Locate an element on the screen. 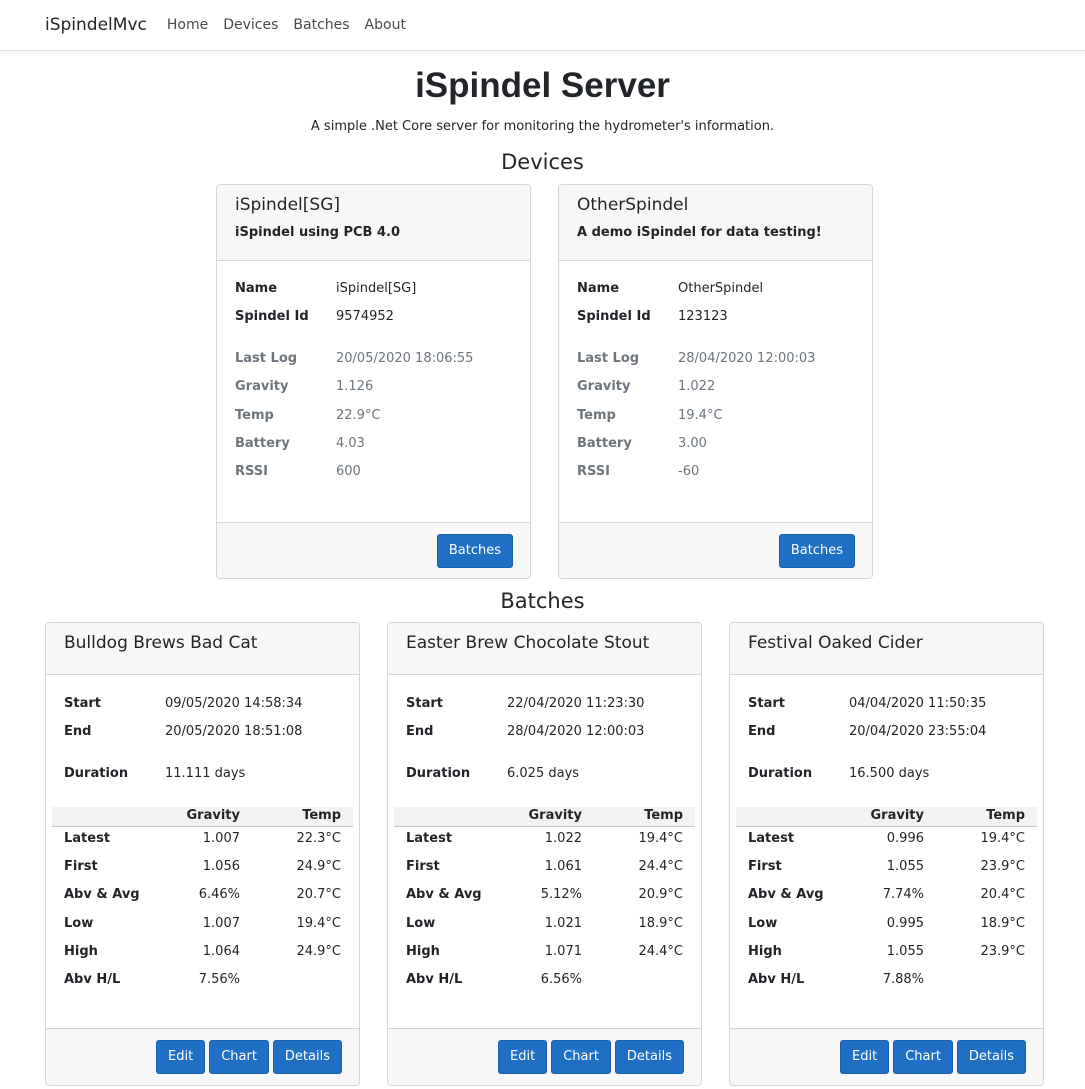 The width and height of the screenshot is (1085, 1089). high-temp: 24.4°C is located at coordinates (660, 951).